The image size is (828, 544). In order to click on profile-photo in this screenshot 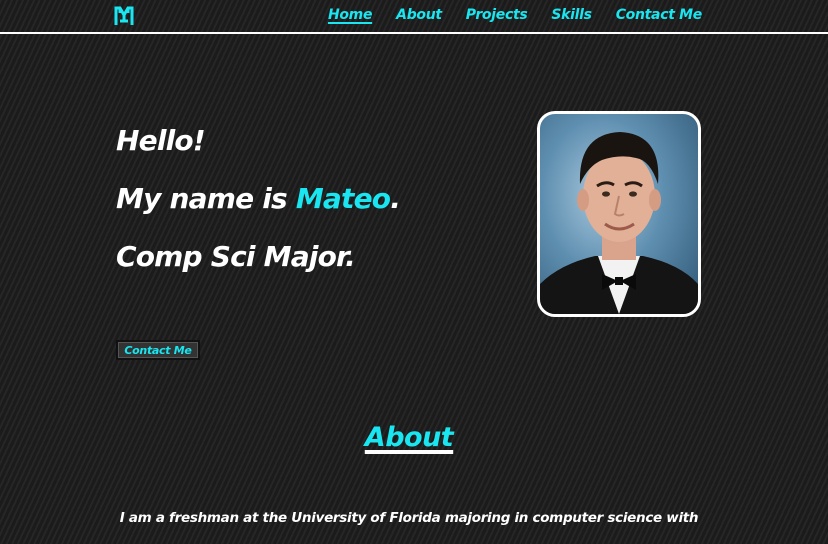, I will do `click(619, 214)`.